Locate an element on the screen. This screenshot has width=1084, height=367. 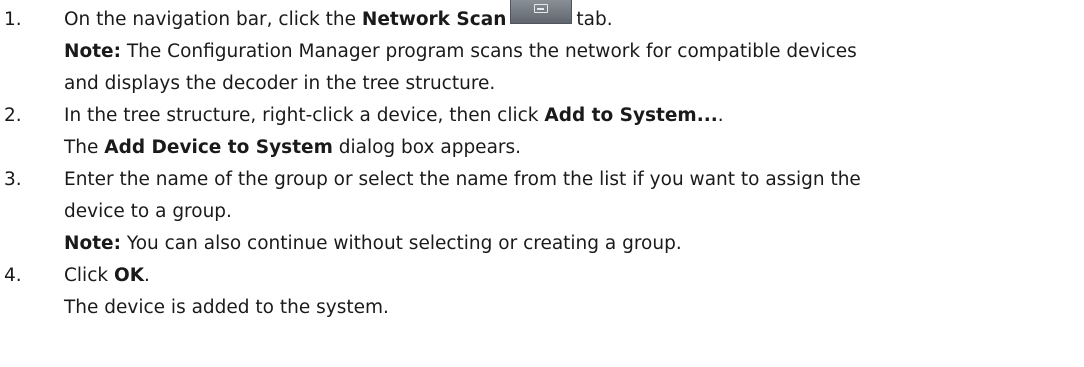
network-scan-tab-icon is located at coordinates (541, 12).